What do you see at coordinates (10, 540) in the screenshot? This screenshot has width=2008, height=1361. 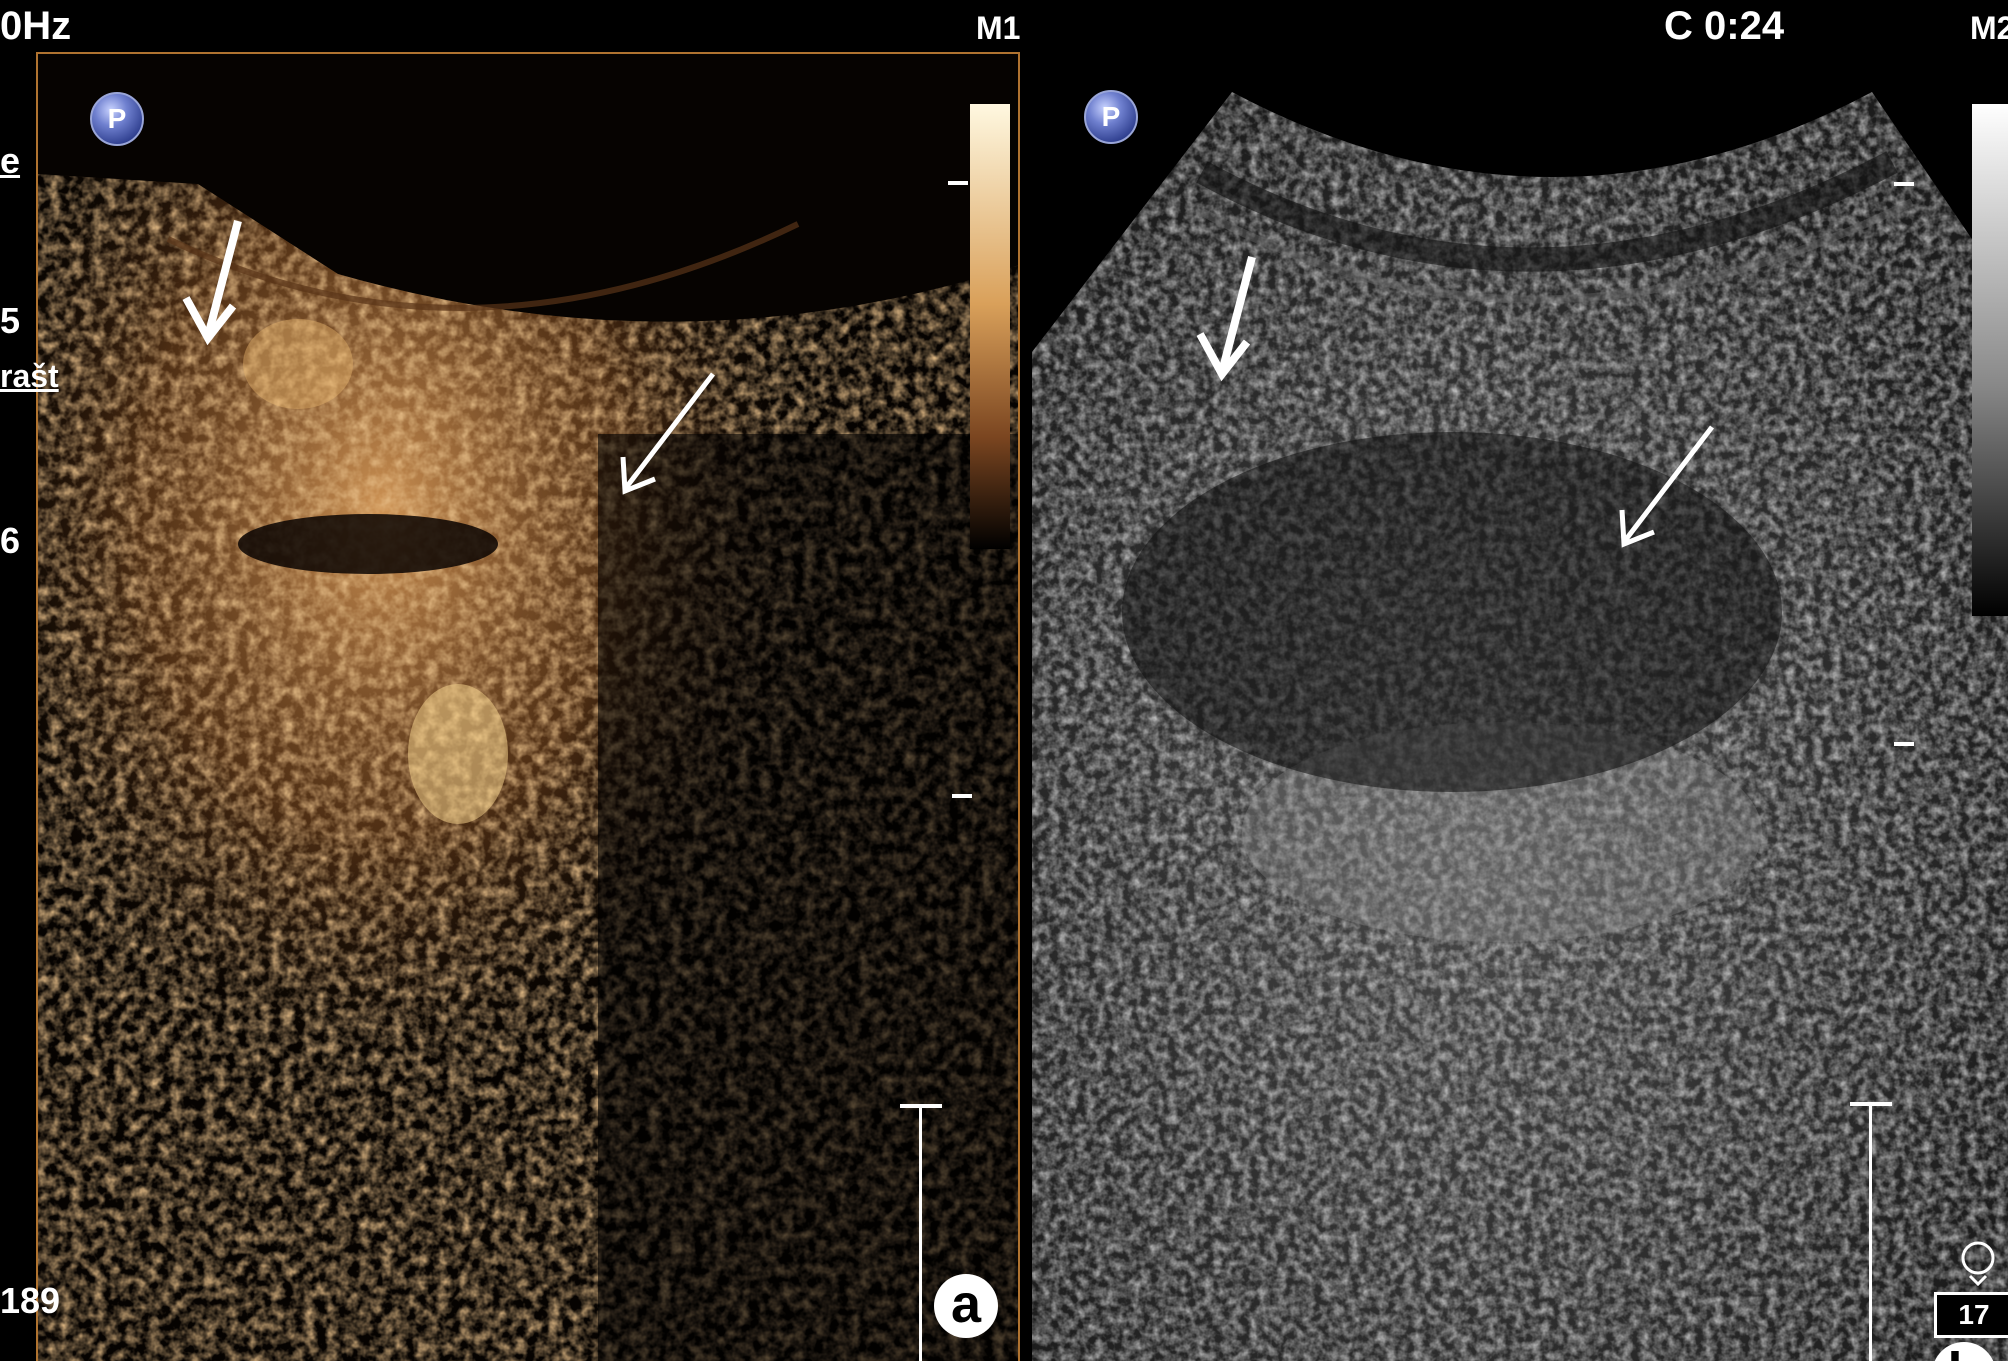 I see `side-label-6: 6` at bounding box center [10, 540].